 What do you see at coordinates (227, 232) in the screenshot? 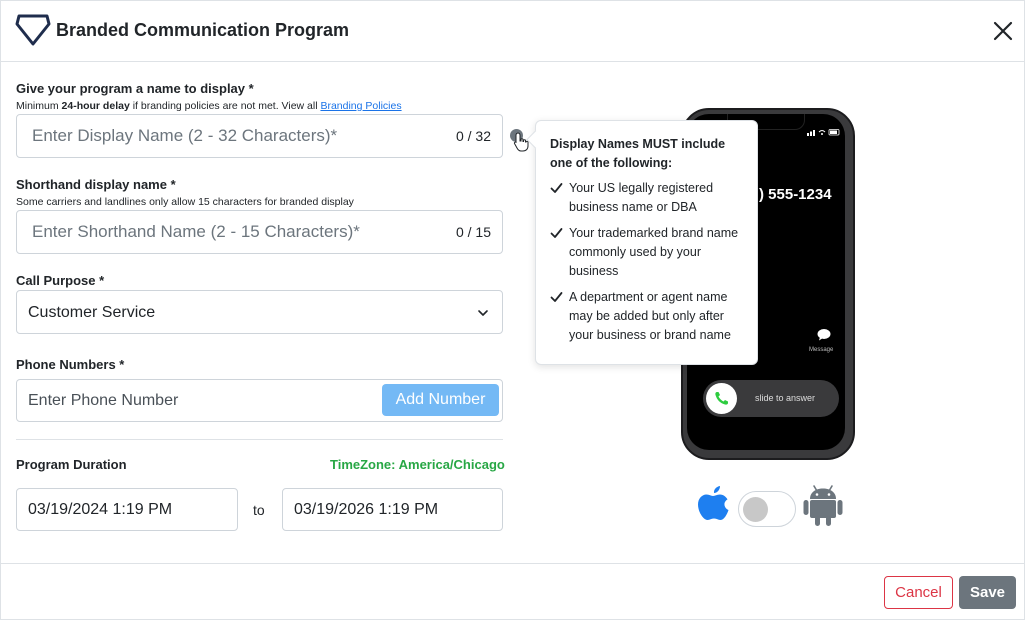
I see `shorthand-name-input` at bounding box center [227, 232].